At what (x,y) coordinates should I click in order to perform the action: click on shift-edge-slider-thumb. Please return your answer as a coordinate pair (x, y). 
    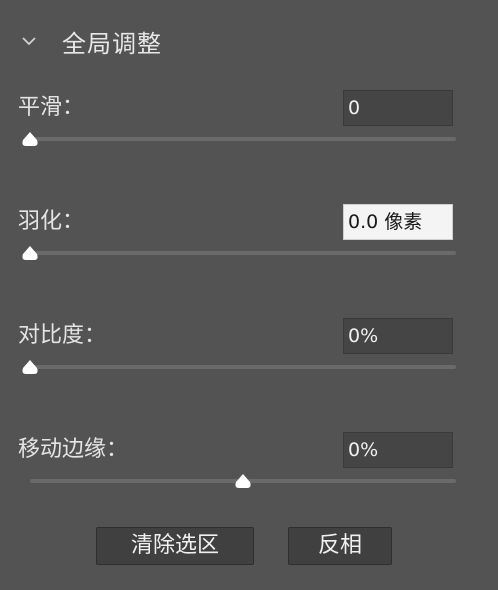
    Looking at the image, I should click on (243, 481).